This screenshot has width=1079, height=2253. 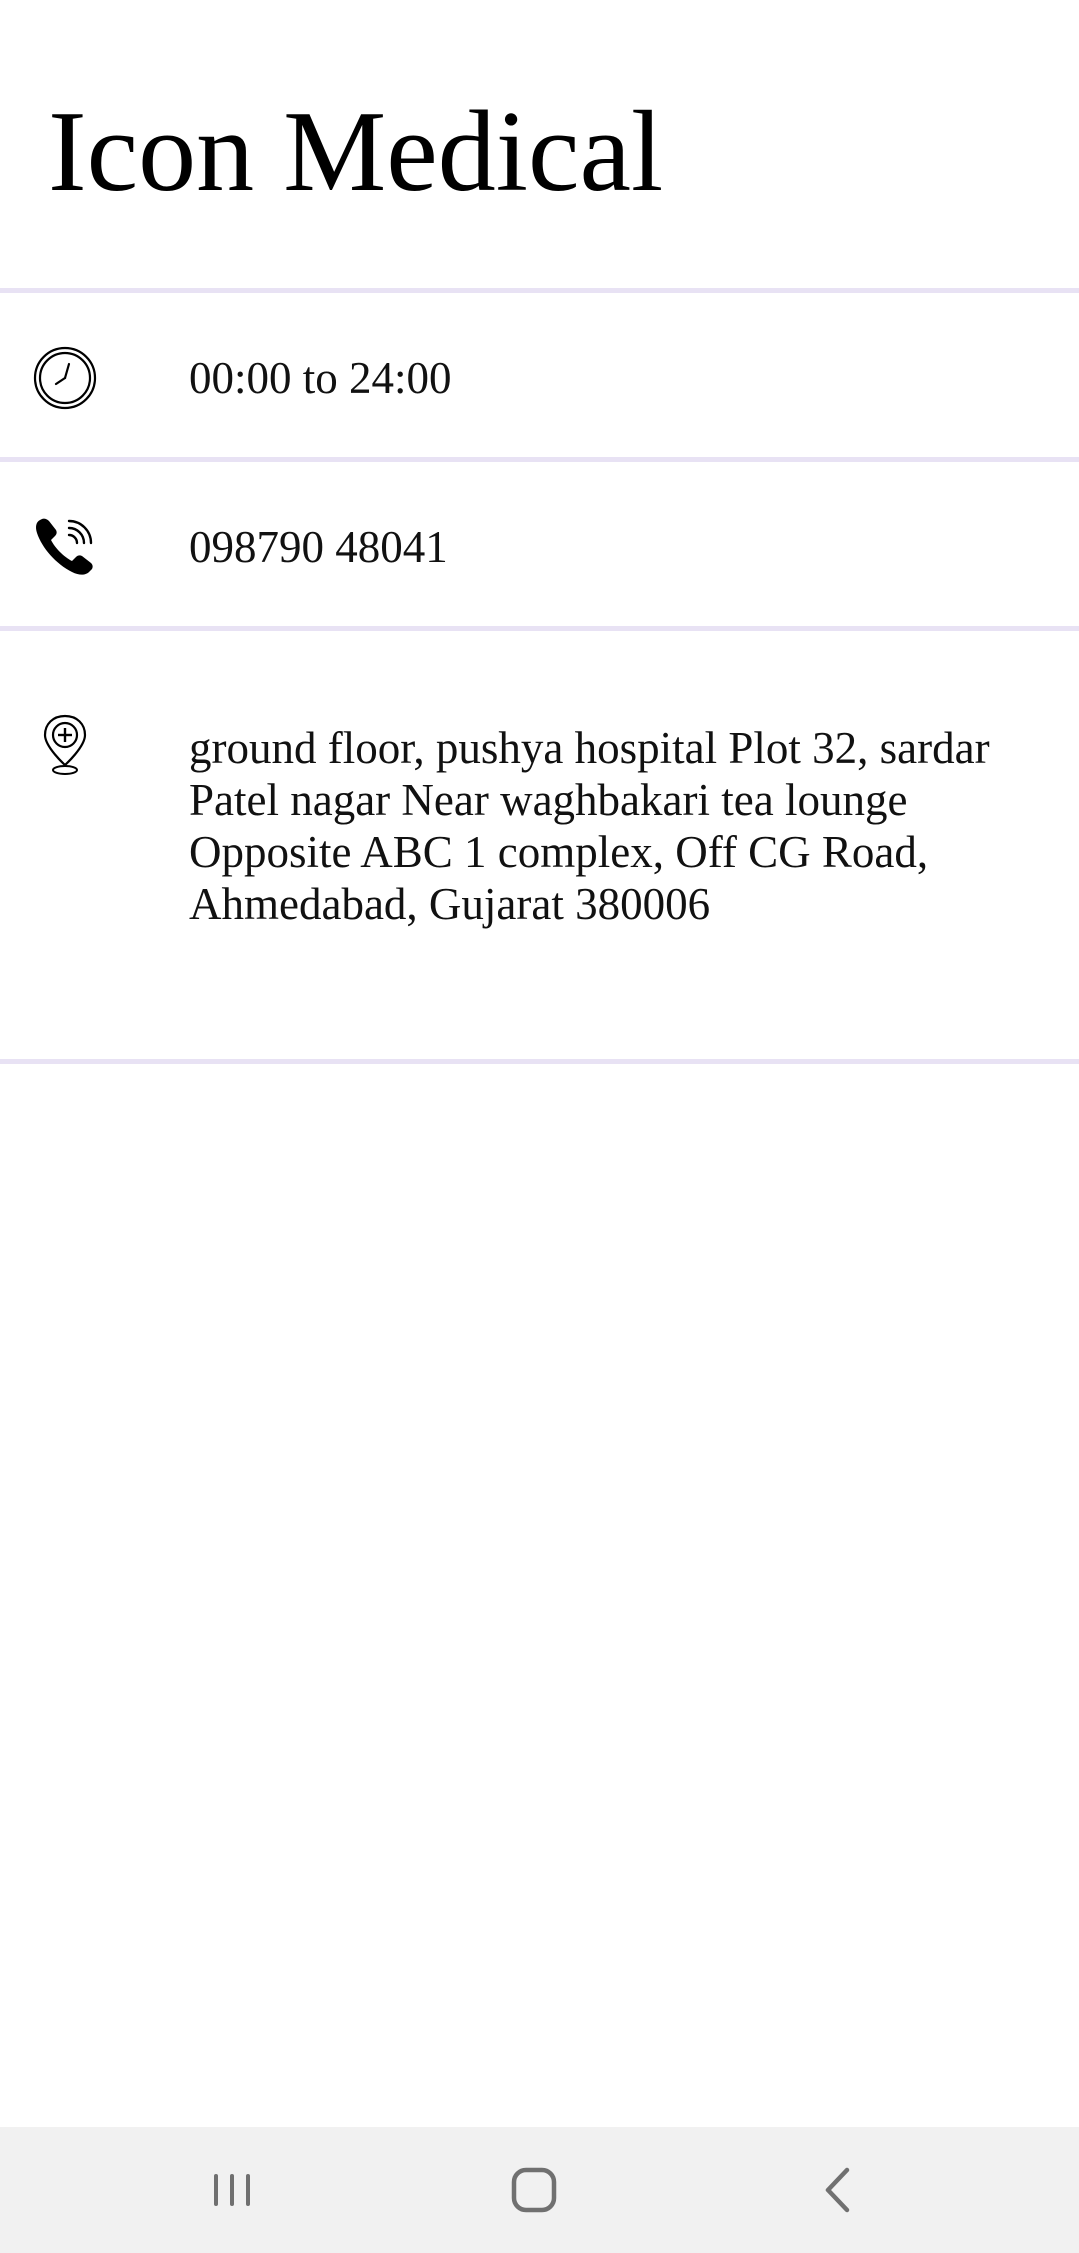 What do you see at coordinates (65, 745) in the screenshot?
I see `medical-location-pin-icon` at bounding box center [65, 745].